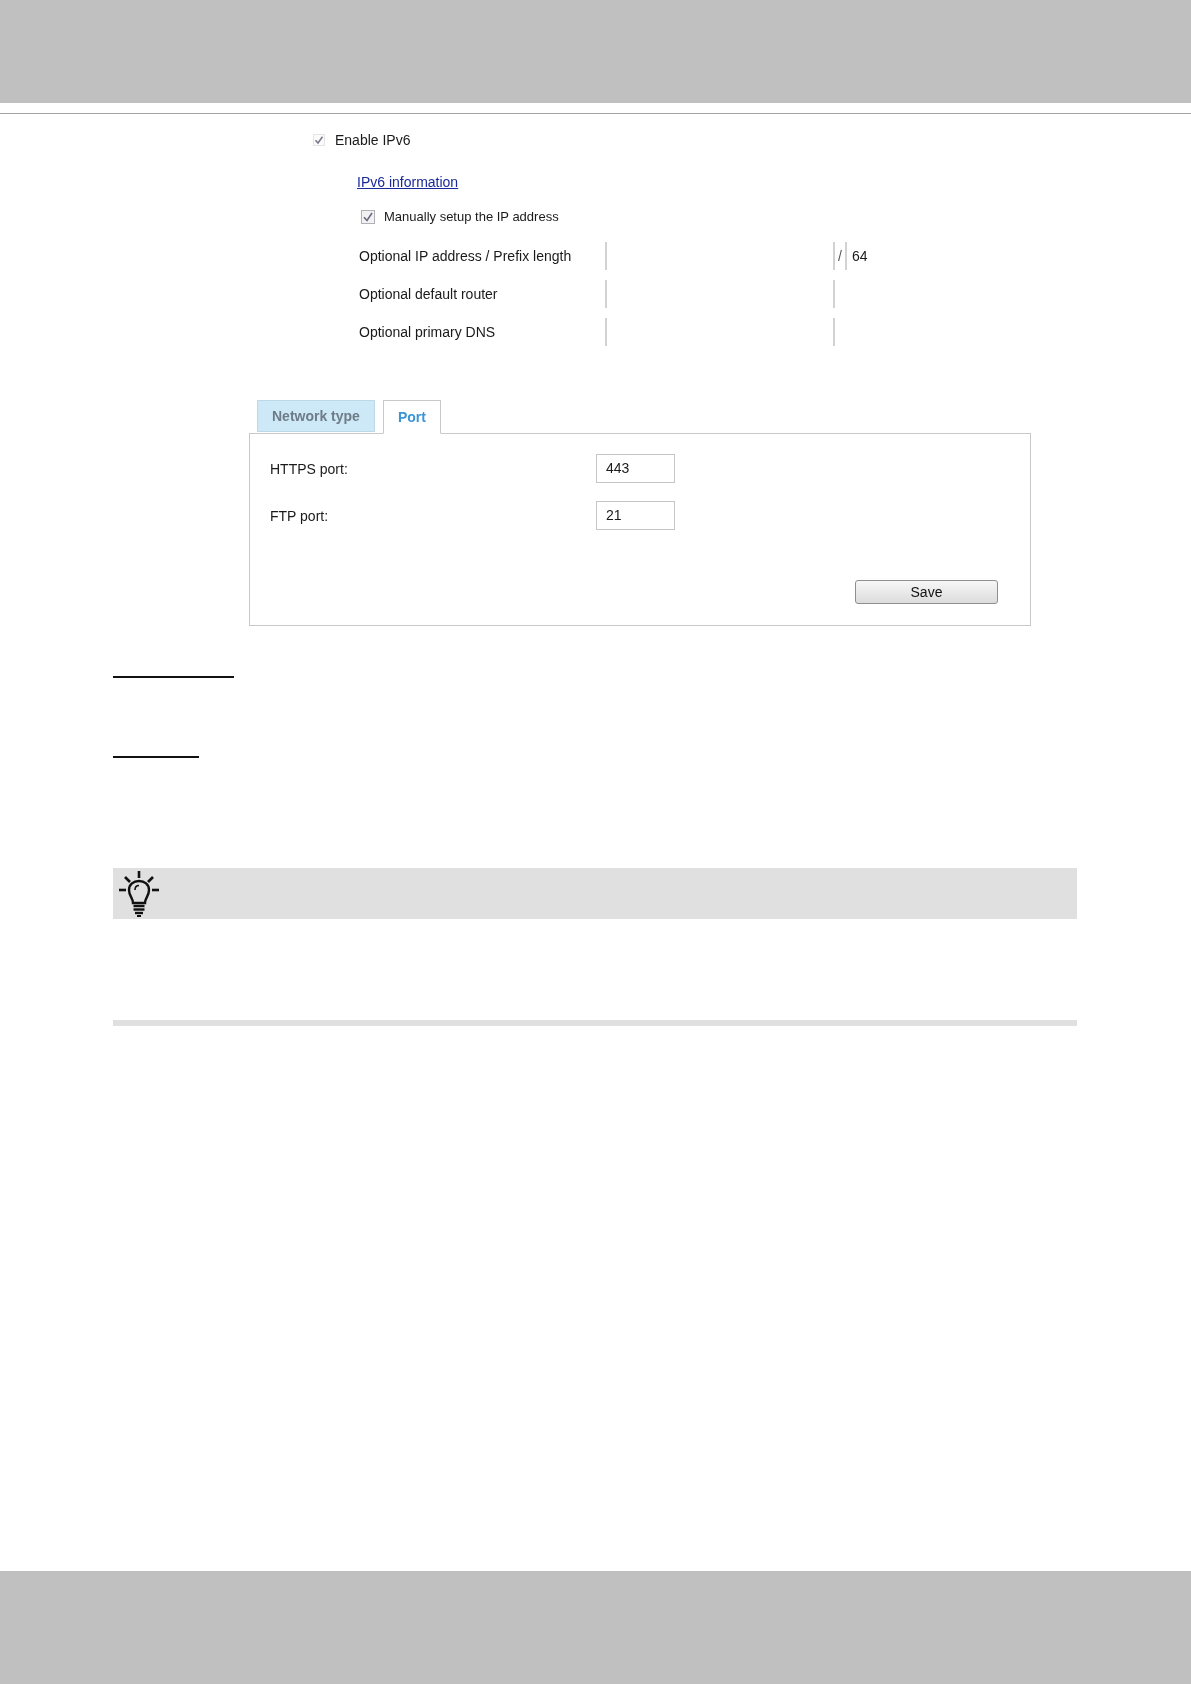 This screenshot has height=1684, width=1191. What do you see at coordinates (139, 893) in the screenshot?
I see `lightbulb-icon` at bounding box center [139, 893].